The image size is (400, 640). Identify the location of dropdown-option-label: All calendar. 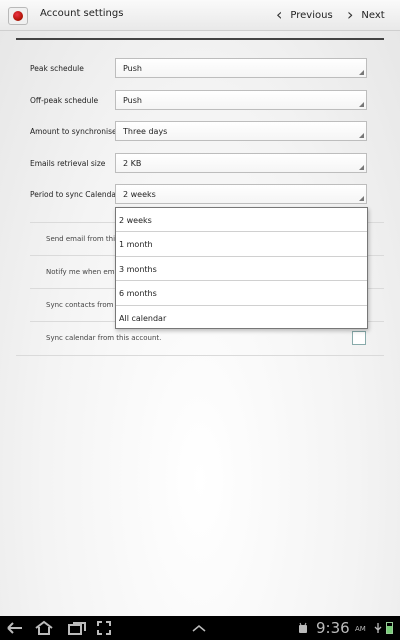
(143, 318).